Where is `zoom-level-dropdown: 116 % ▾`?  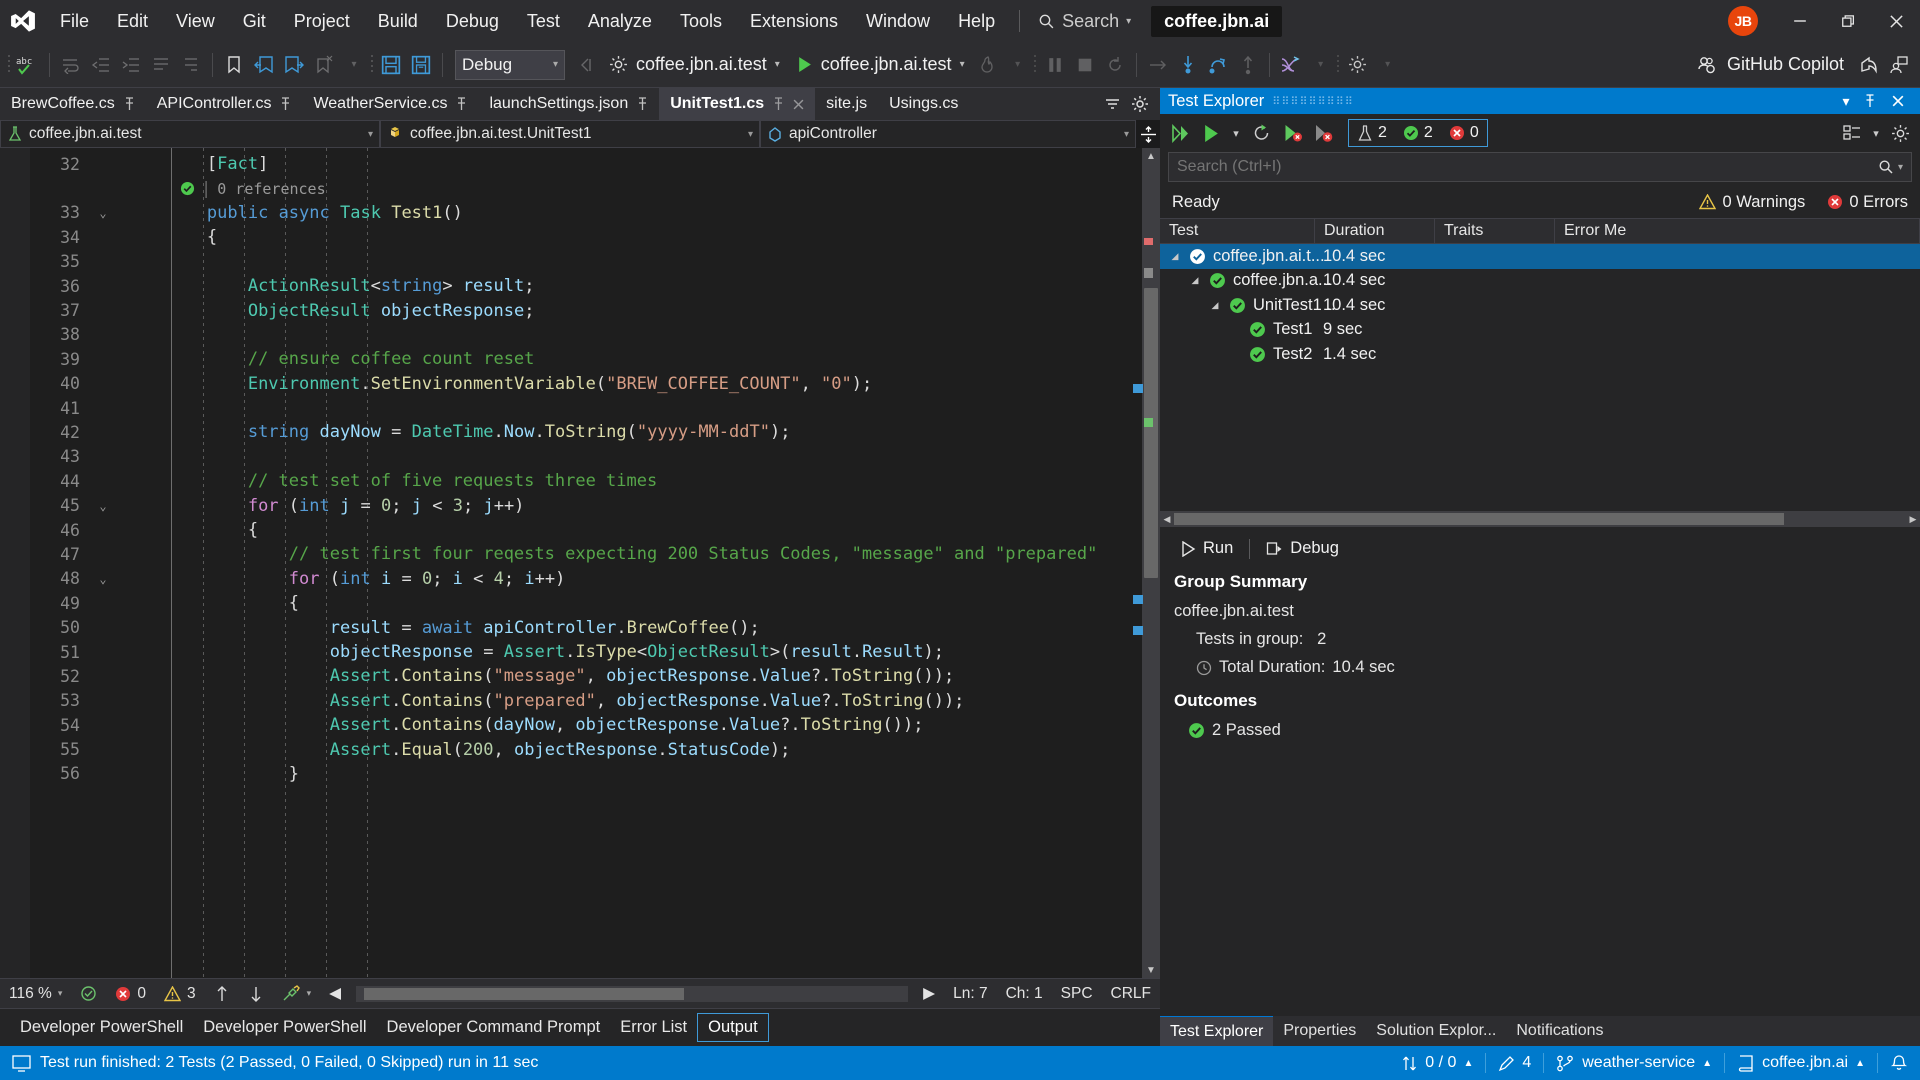 zoom-level-dropdown: 116 % ▾ is located at coordinates (35, 994).